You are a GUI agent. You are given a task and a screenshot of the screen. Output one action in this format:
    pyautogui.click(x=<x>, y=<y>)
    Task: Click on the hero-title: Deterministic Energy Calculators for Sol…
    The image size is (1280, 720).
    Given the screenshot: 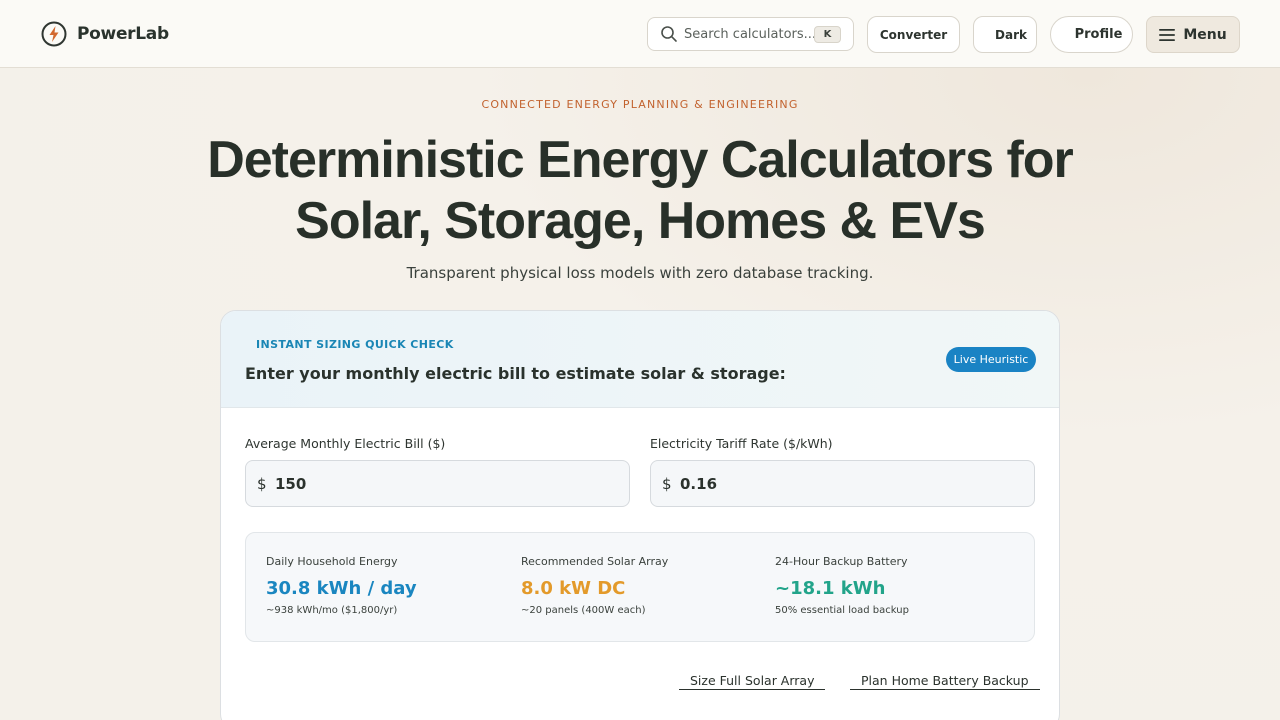 What is the action you would take?
    pyautogui.click(x=640, y=190)
    